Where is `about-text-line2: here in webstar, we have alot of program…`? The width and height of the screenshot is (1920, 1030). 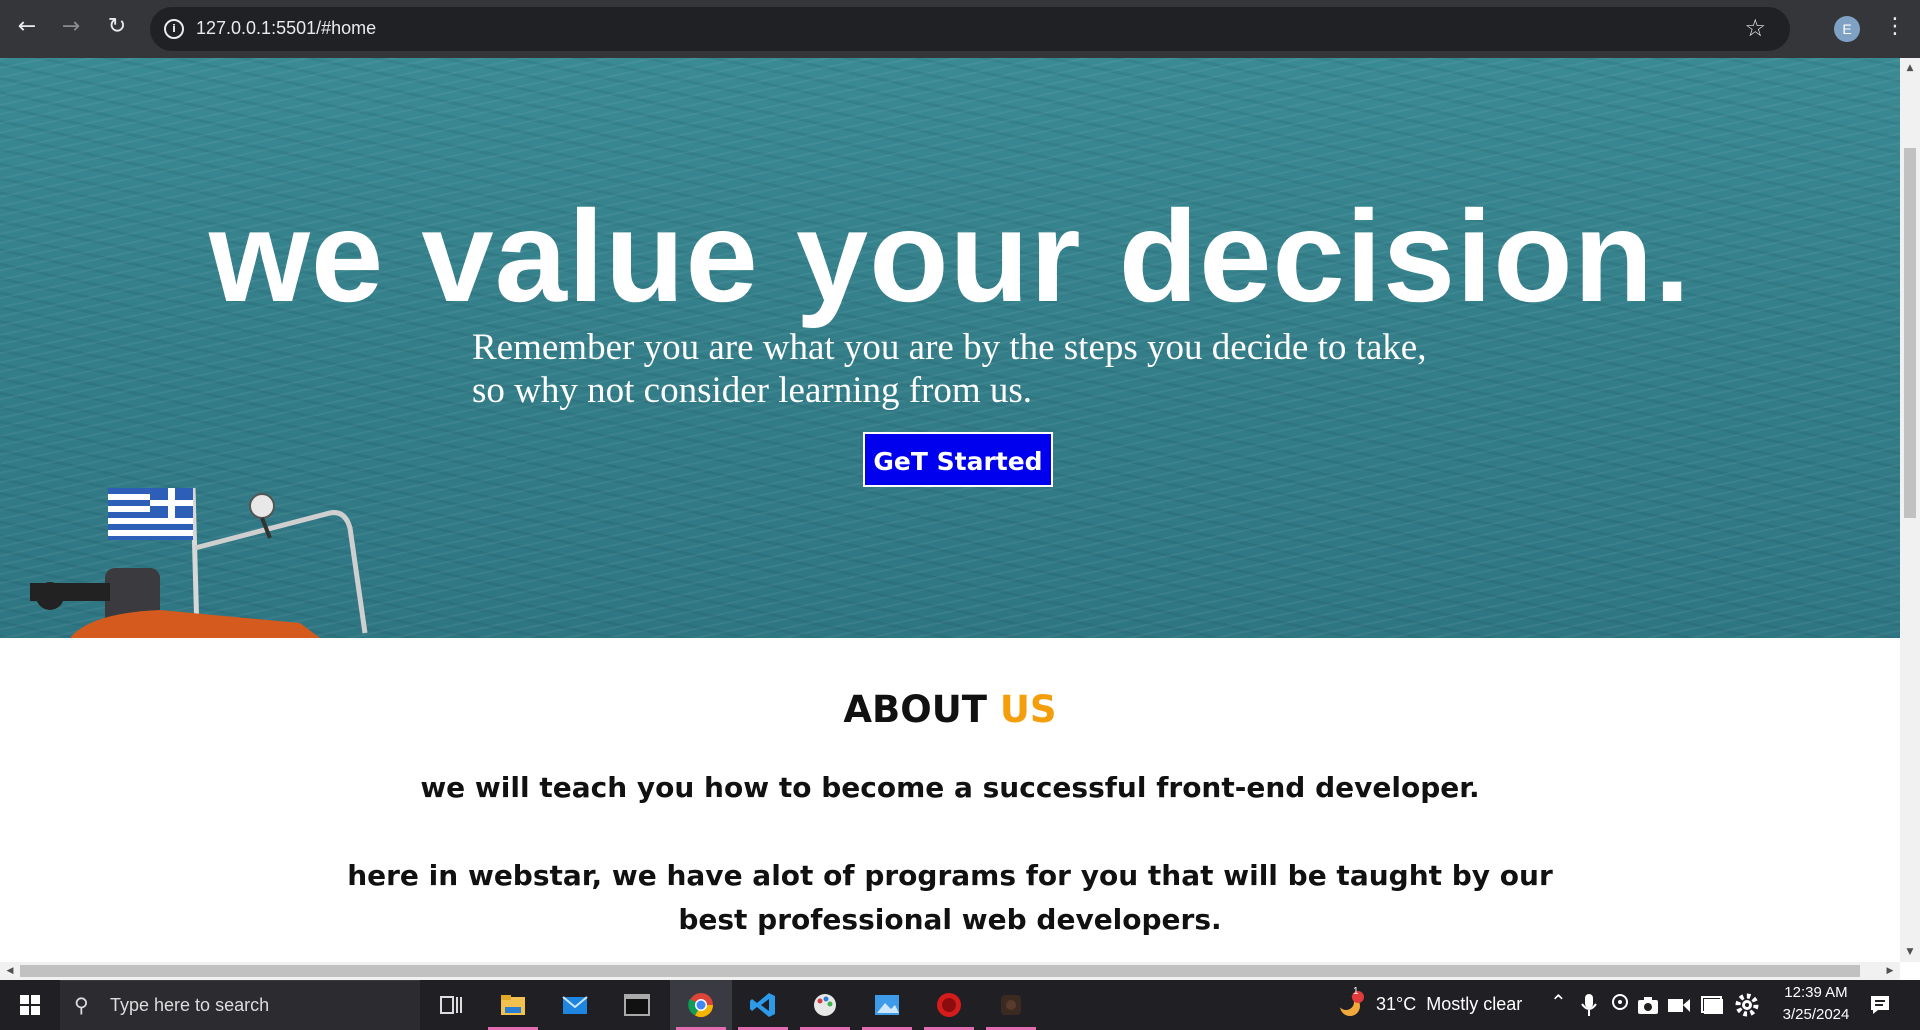 about-text-line2: here in webstar, we have alot of program… is located at coordinates (950, 875).